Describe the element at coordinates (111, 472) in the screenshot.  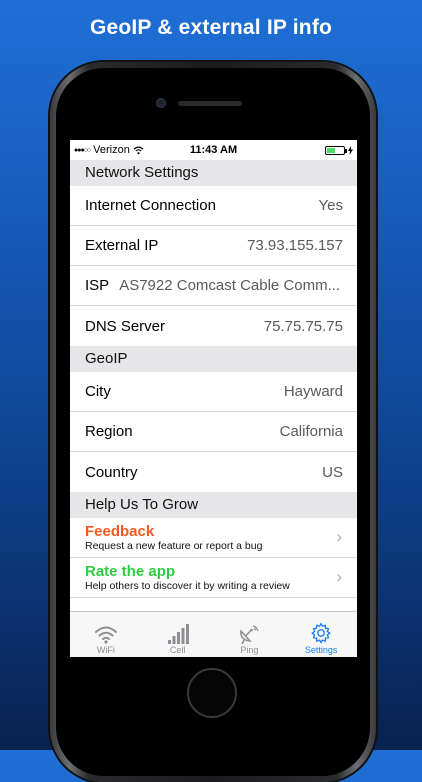
I see `row-label: Country` at that location.